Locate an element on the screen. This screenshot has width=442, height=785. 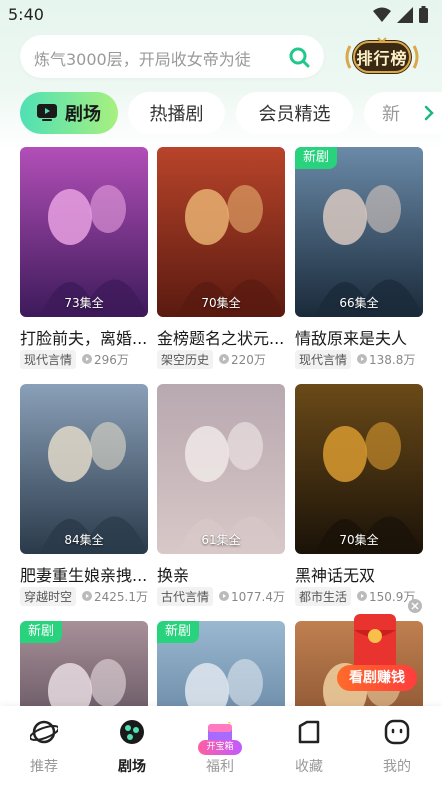
battery-icon is located at coordinates (423, 14).